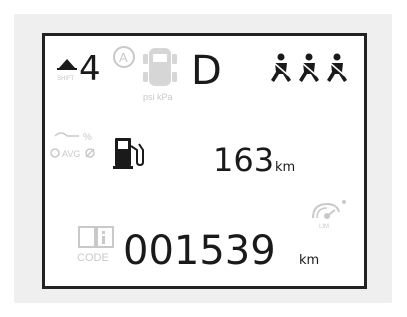 The image size is (407, 317). Describe the element at coordinates (158, 97) in the screenshot. I see `tire-pressure-units: psi kPa` at that location.